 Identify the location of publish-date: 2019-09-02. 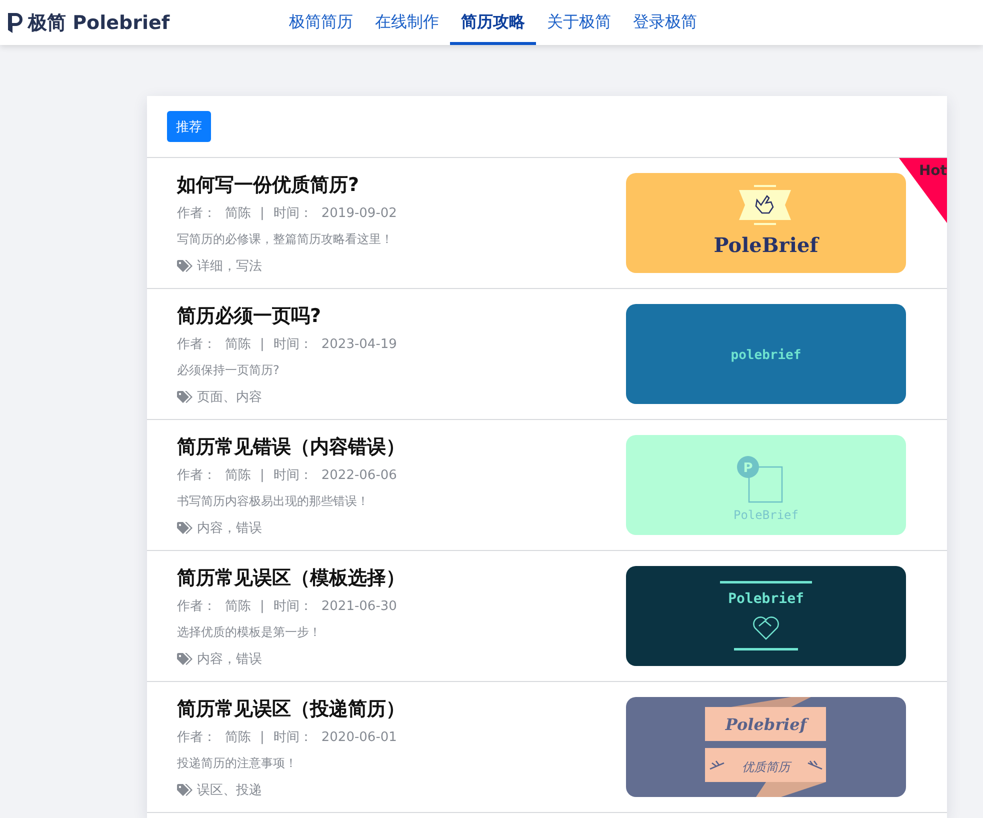
(359, 214).